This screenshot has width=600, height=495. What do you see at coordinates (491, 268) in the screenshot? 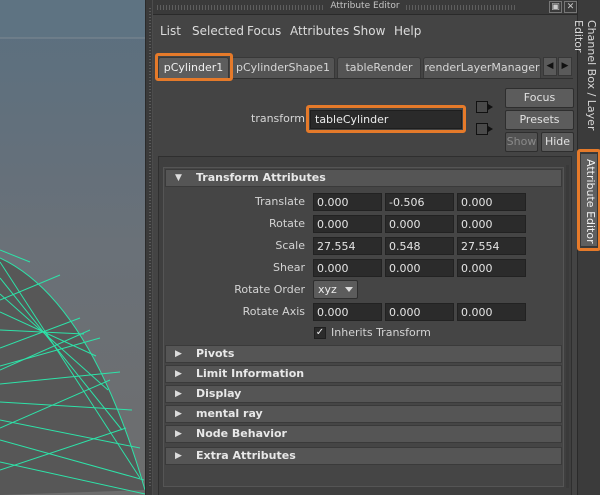
I see `shear-z-field: 0.000` at bounding box center [491, 268].